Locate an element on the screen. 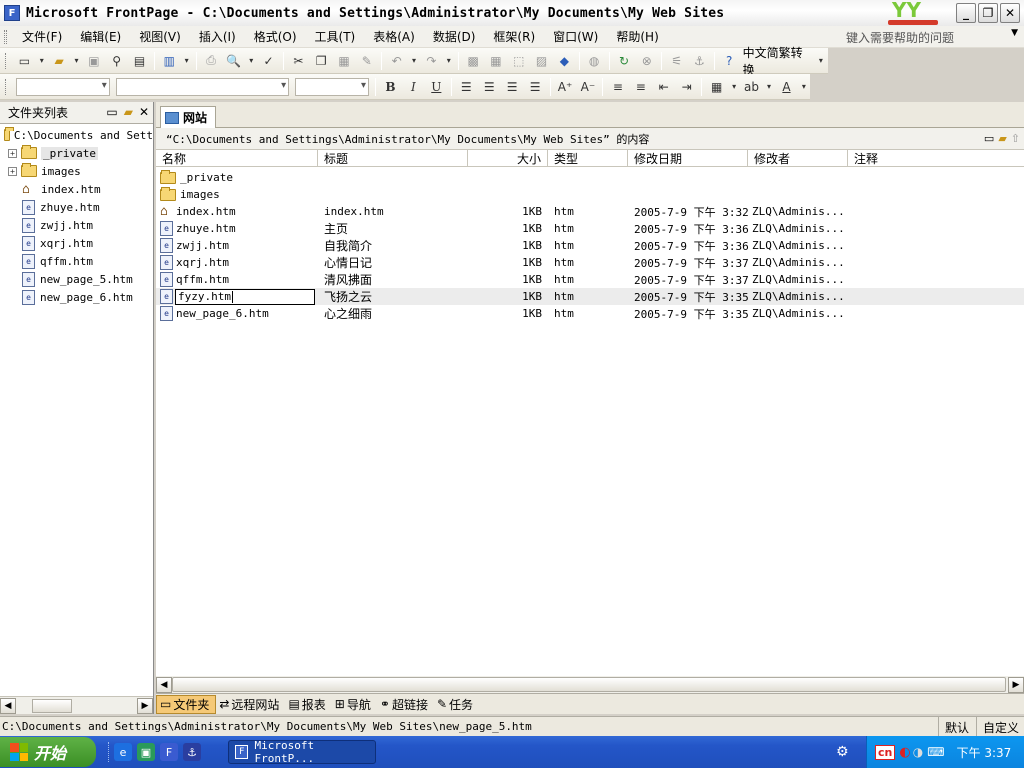 This screenshot has width=1024, height=768. print-icon: ⎙ is located at coordinates (211, 61).